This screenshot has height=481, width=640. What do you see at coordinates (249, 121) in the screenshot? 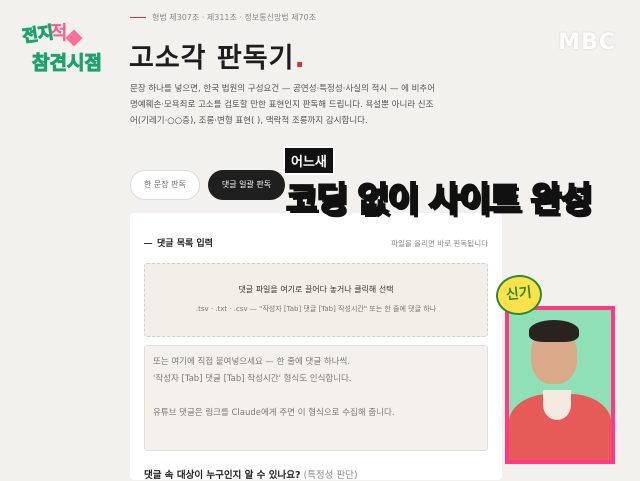
I see `description-line: 어(기레기·○○충), 조롱·변형 표현( ), 맥락적 조롱까지 감시합니다.` at bounding box center [249, 121].